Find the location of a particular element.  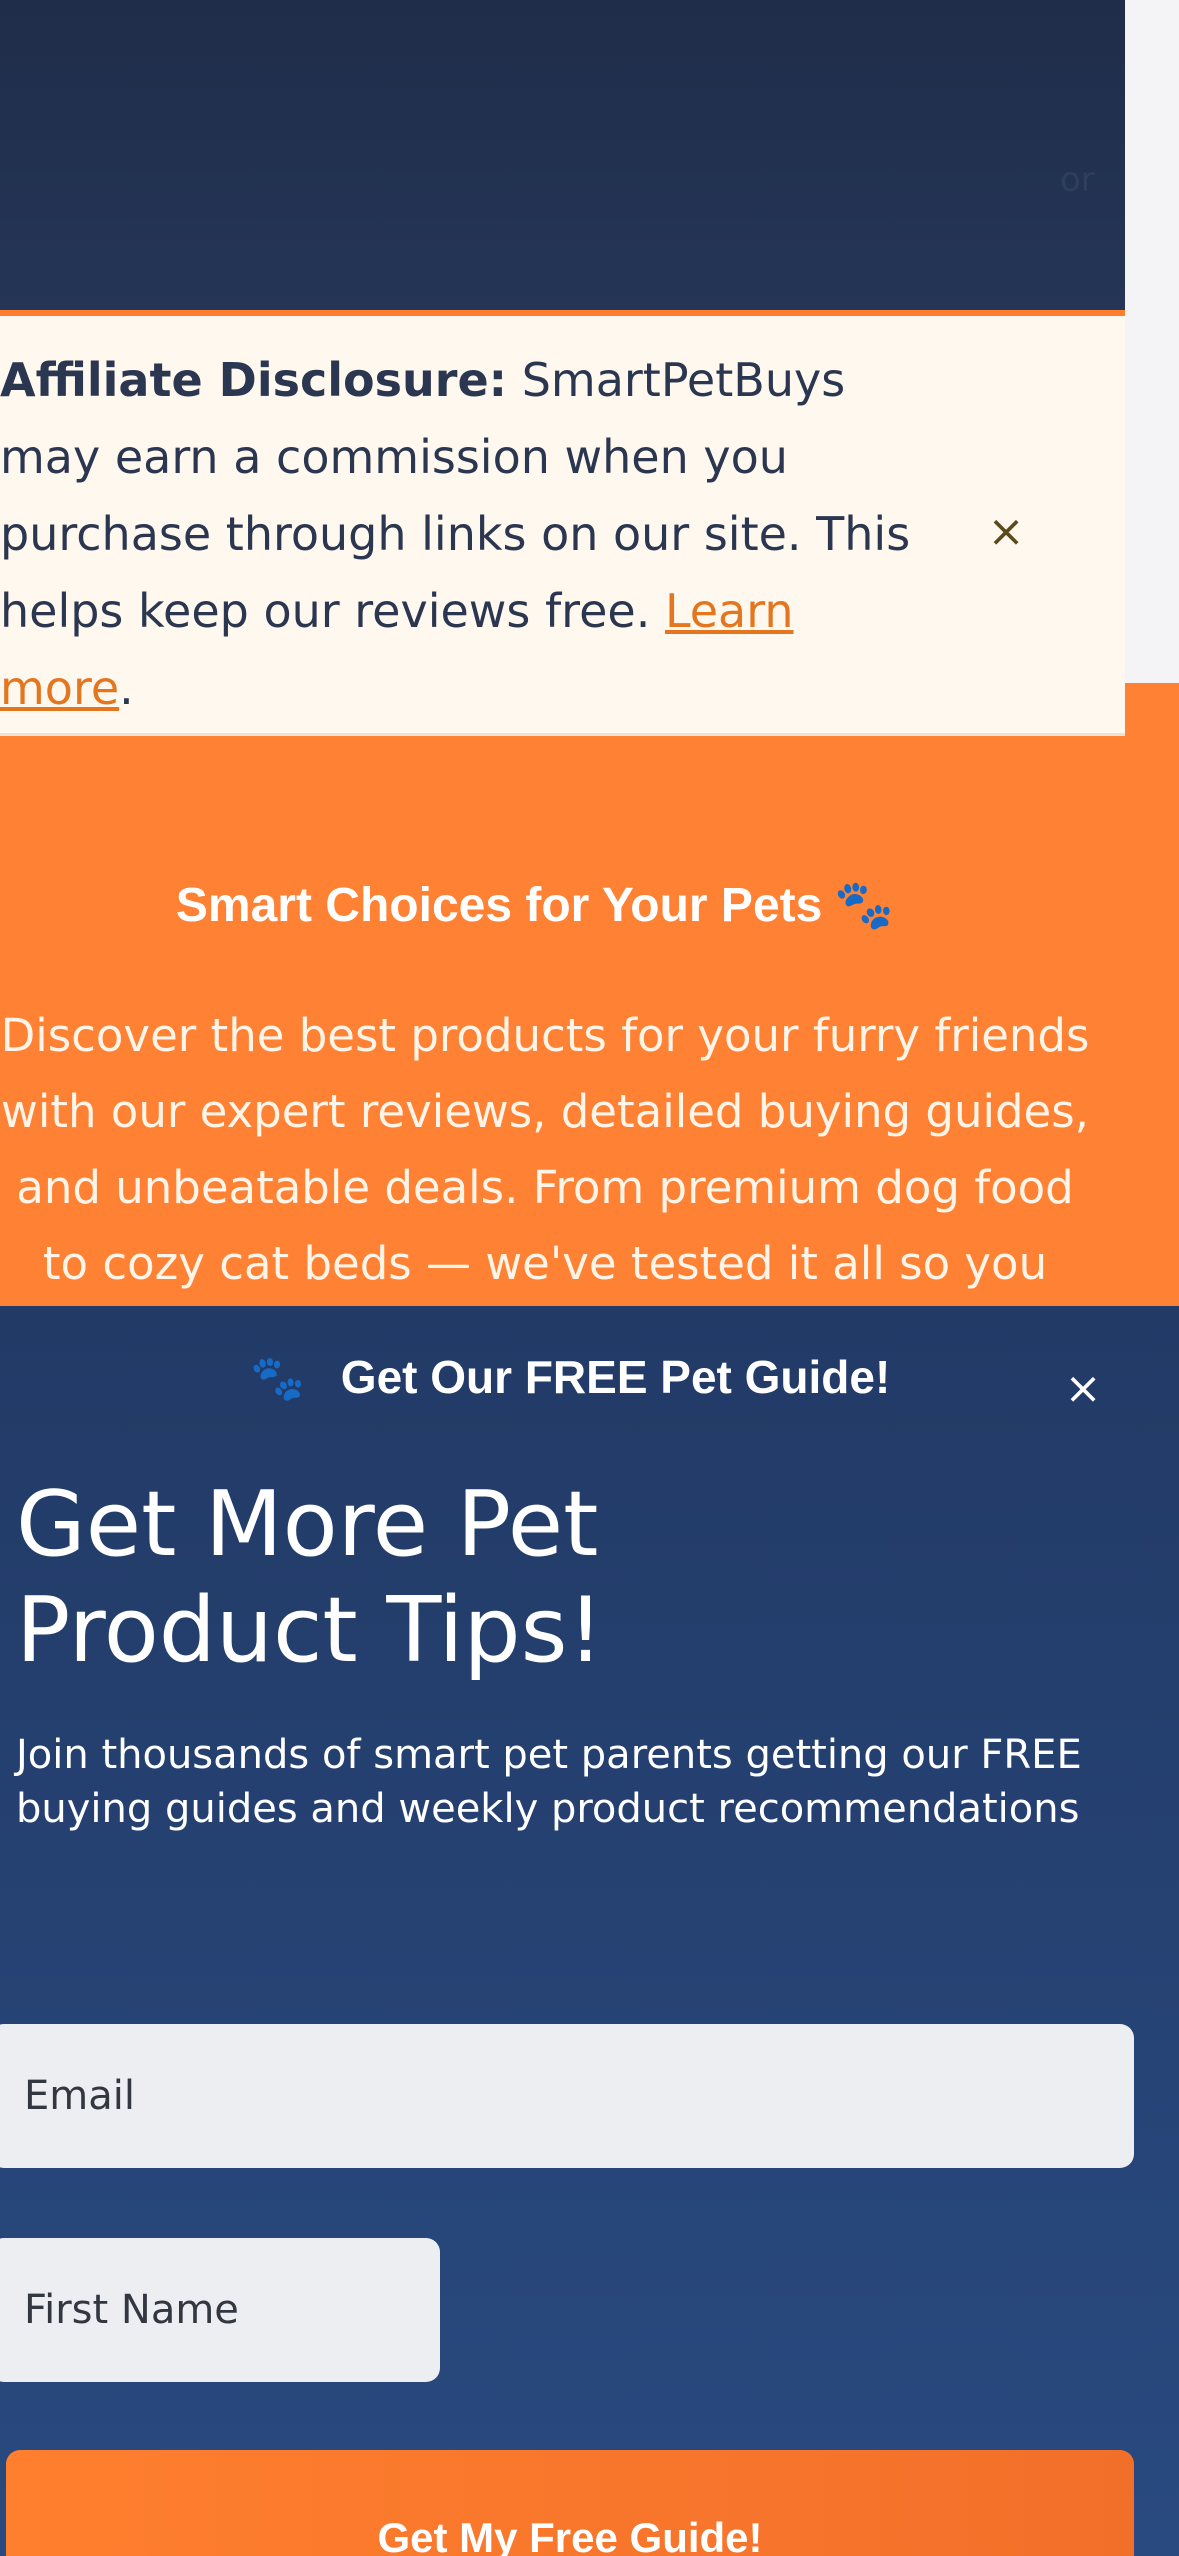

disclosure-trailing: . is located at coordinates (126, 688).